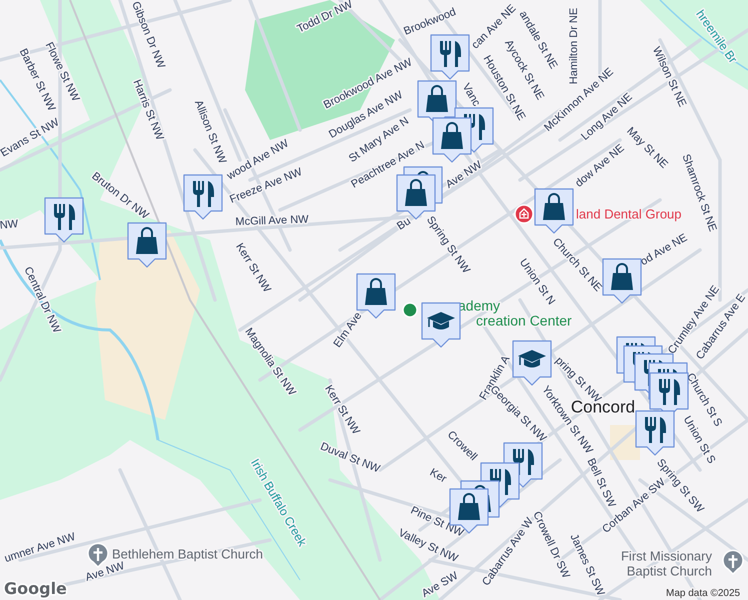  Describe the element at coordinates (40, 548) in the screenshot. I see `street-label: umner Ave NW` at that location.